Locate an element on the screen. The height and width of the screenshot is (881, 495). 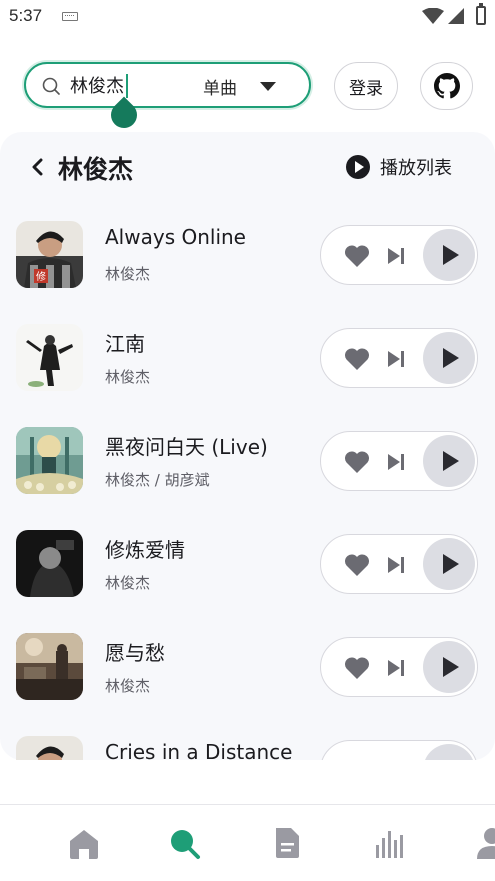
login-button: 登录 is located at coordinates (366, 86).